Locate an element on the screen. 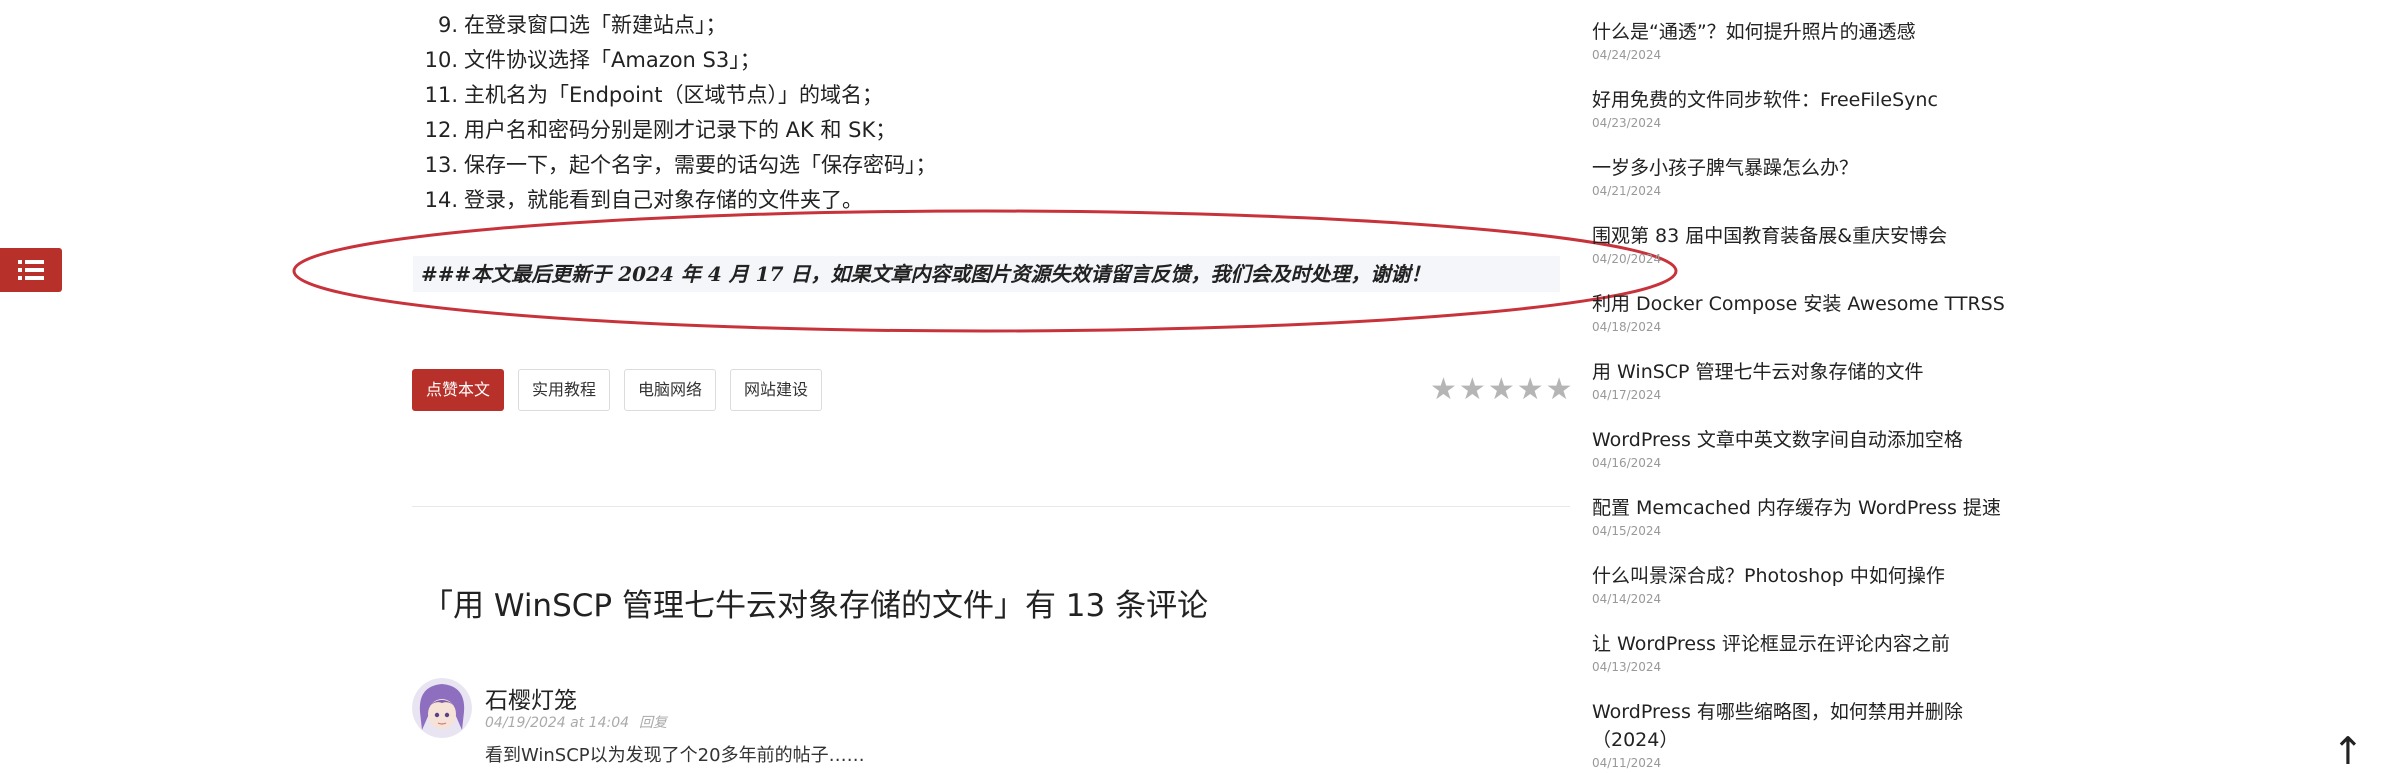 Image resolution: width=2400 pixels, height=773 pixels. step-number: 14. is located at coordinates (441, 200).